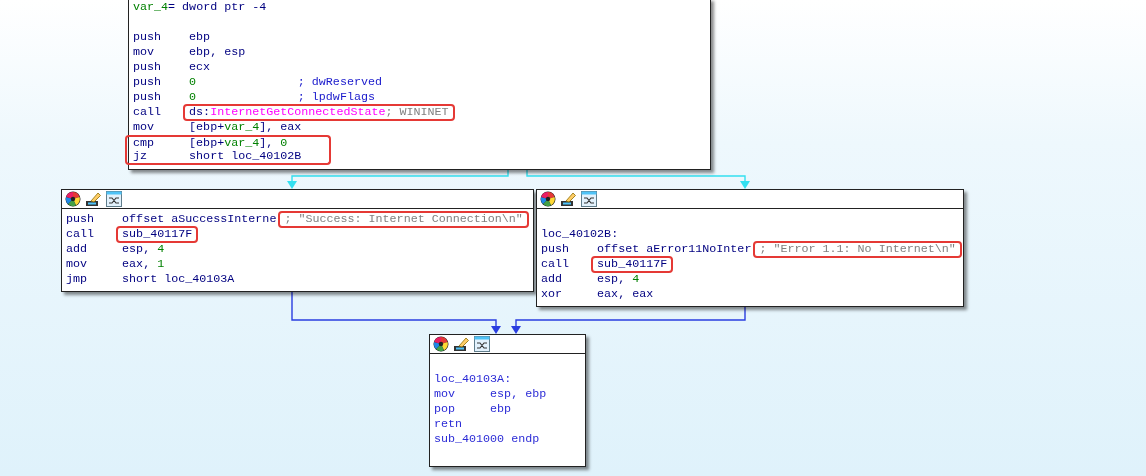 Image resolution: width=1146 pixels, height=476 pixels. What do you see at coordinates (144, 143) in the screenshot?
I see `instruction-mnemonic: cmp` at bounding box center [144, 143].